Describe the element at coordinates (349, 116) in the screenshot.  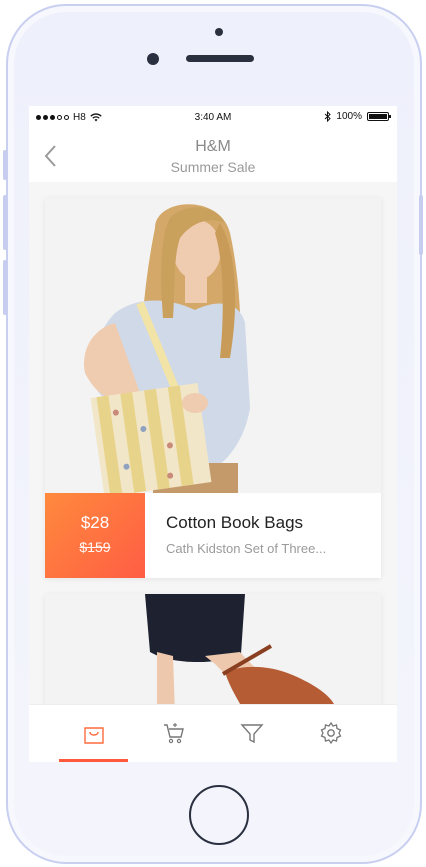
I see `battery-percent: 100%` at that location.